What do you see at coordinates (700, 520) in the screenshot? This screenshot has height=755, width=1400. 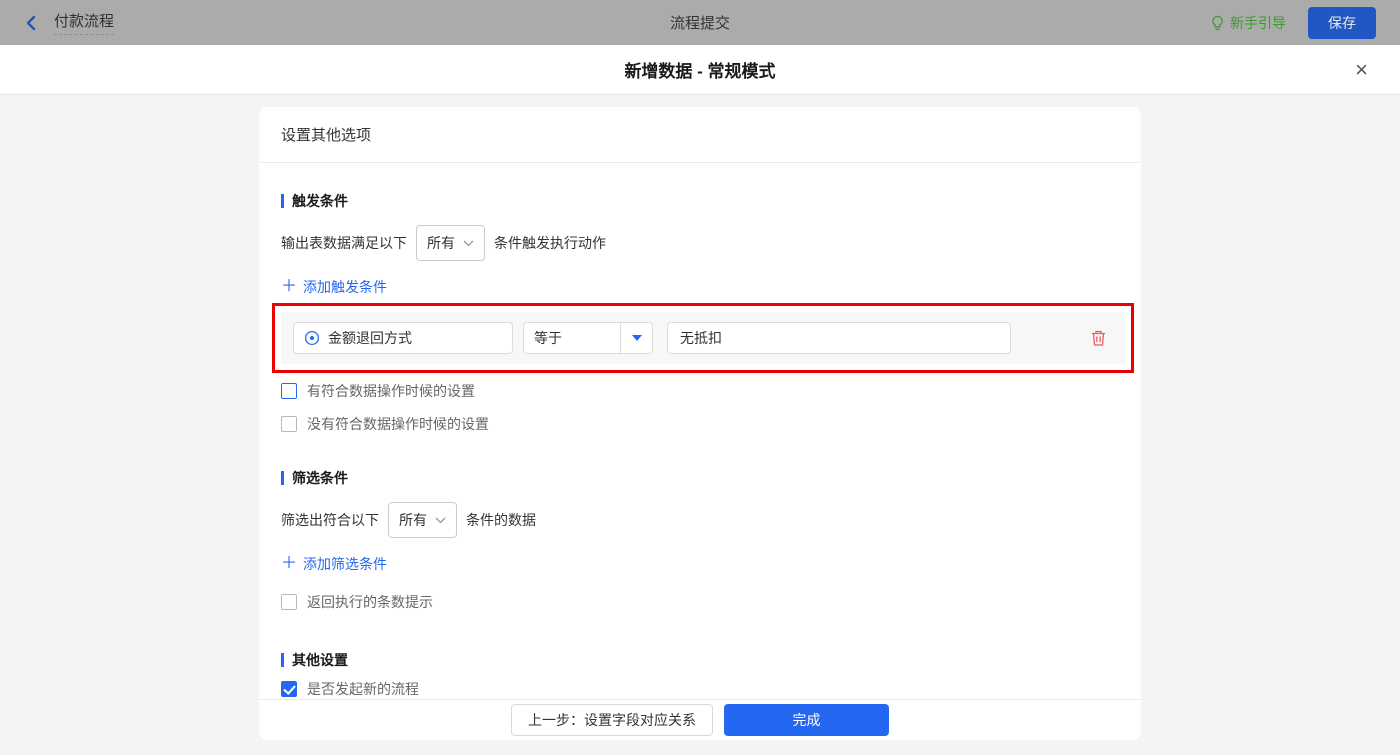 I see `filter-sentence: 筛选出符合以下 所有 条件的数据` at bounding box center [700, 520].